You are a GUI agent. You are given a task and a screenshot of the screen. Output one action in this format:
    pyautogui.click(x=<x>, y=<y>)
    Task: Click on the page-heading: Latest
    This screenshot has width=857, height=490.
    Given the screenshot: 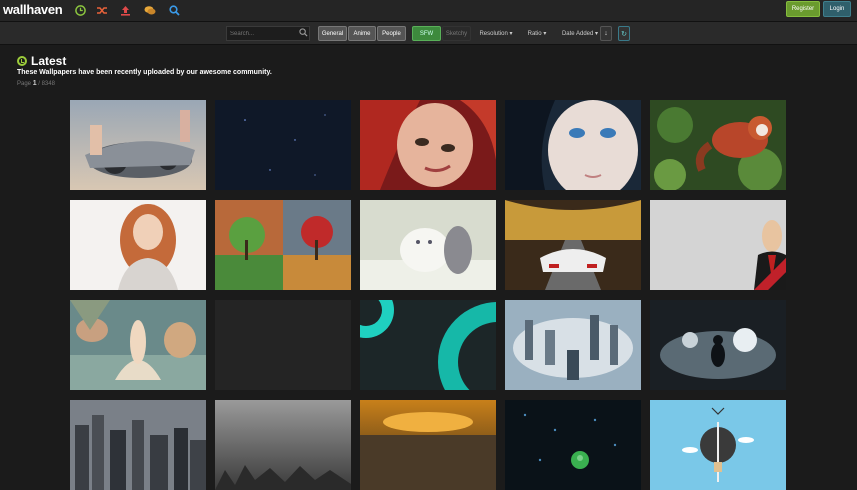 What is the action you would take?
    pyautogui.click(x=41, y=61)
    